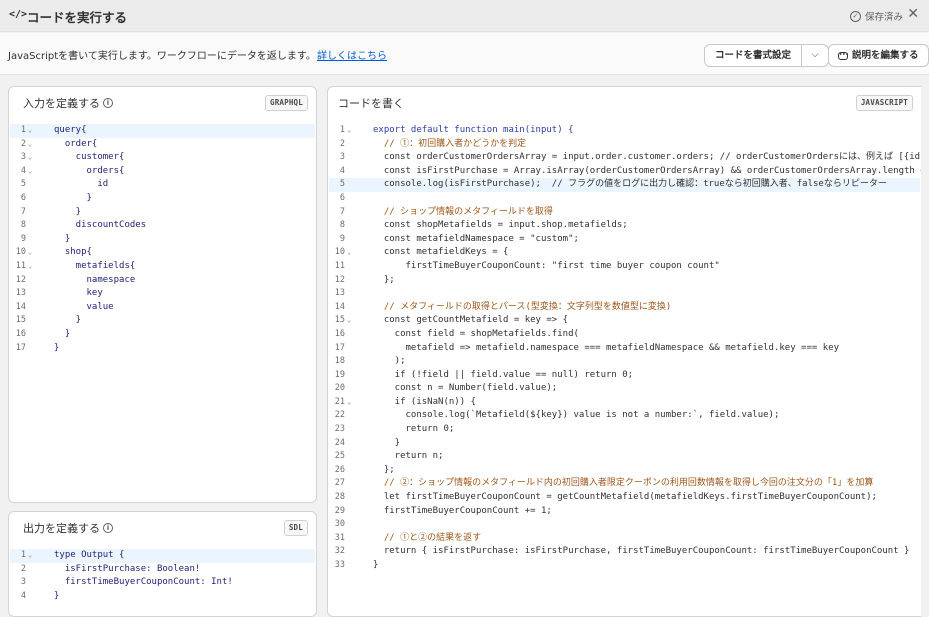 Image resolution: width=929 pixels, height=617 pixels. What do you see at coordinates (424, 401) in the screenshot?
I see `code-text: if (isNaN(n)) {` at bounding box center [424, 401].